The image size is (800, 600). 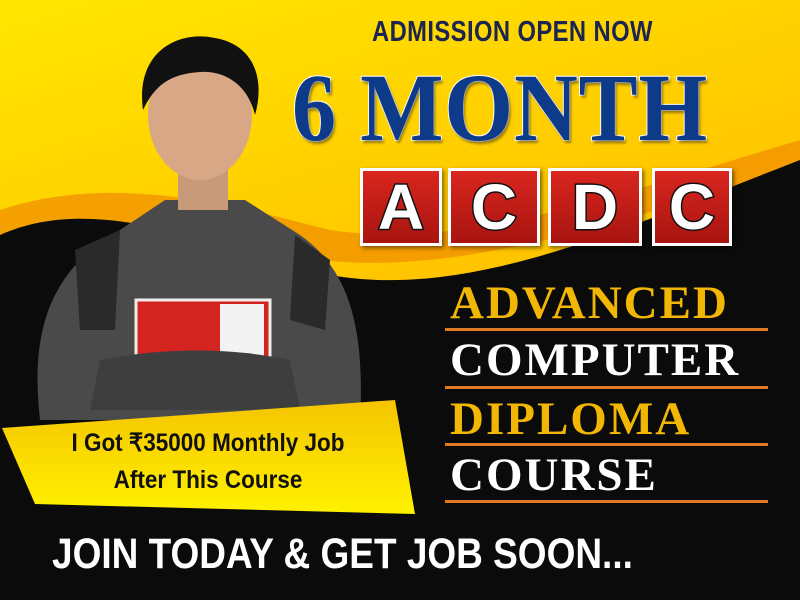 What do you see at coordinates (512, 32) in the screenshot?
I see `admission-open-heading: ADMISSION OPEN NOW` at bounding box center [512, 32].